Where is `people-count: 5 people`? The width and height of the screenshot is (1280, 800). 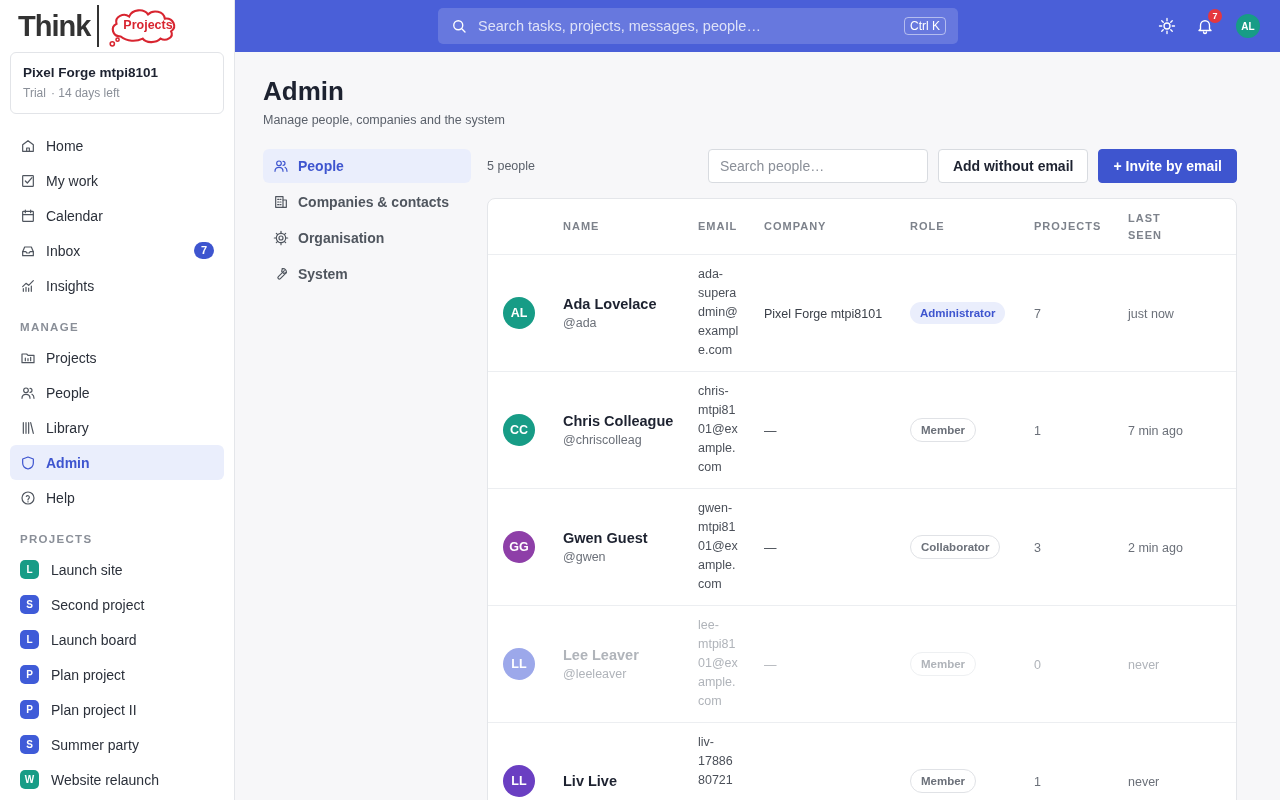 people-count: 5 people is located at coordinates (511, 166).